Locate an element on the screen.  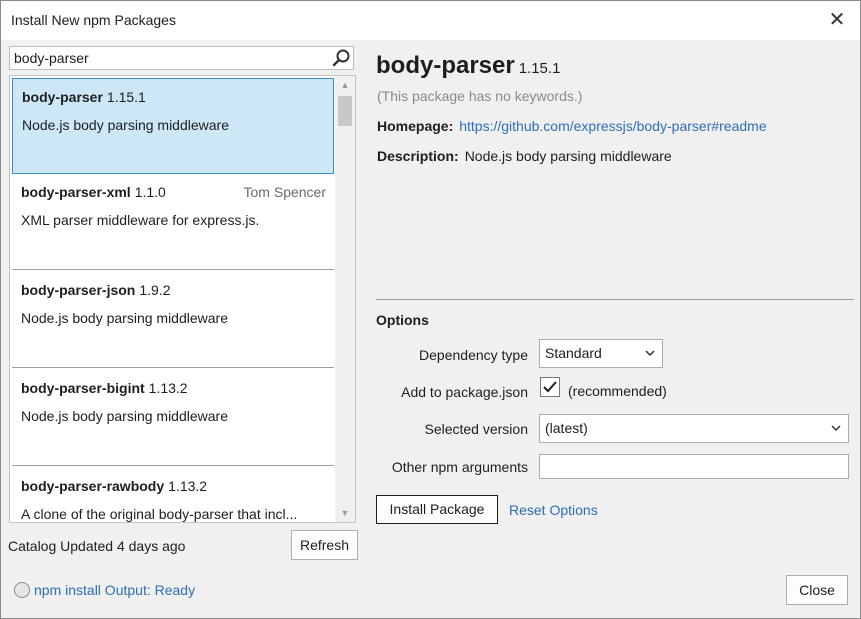
checkmark-icon is located at coordinates (550, 387).